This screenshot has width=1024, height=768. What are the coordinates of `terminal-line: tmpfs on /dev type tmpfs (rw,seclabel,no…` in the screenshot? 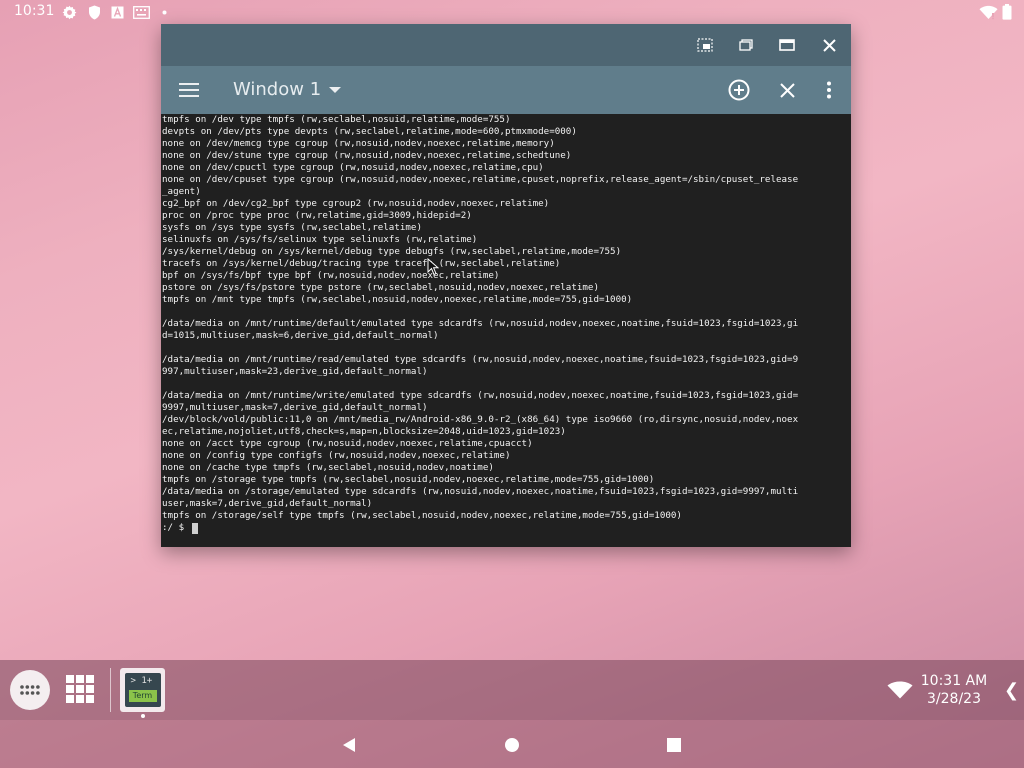 It's located at (336, 119).